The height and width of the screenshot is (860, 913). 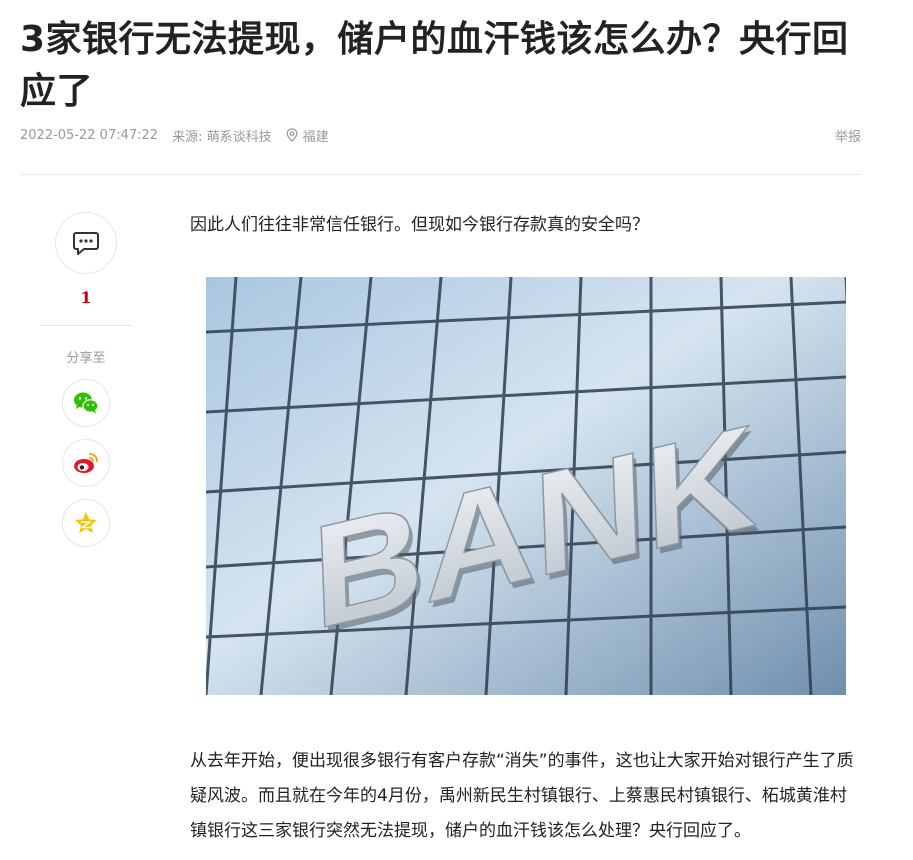 I want to click on weibo-icon, so click(x=86, y=463).